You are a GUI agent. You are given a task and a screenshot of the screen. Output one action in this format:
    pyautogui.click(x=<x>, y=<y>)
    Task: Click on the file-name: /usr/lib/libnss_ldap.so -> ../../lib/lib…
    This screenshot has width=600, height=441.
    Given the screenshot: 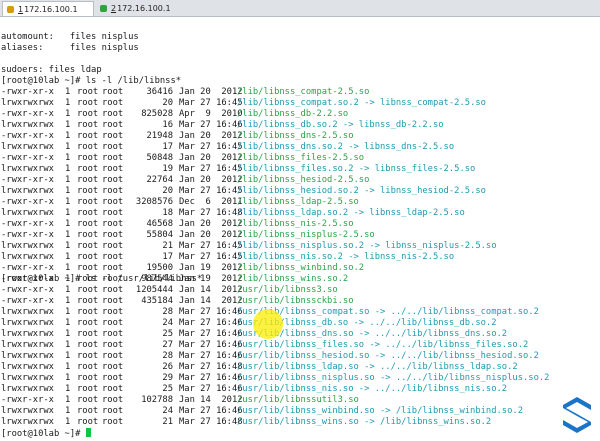 What is the action you would take?
    pyautogui.click(x=377, y=367)
    